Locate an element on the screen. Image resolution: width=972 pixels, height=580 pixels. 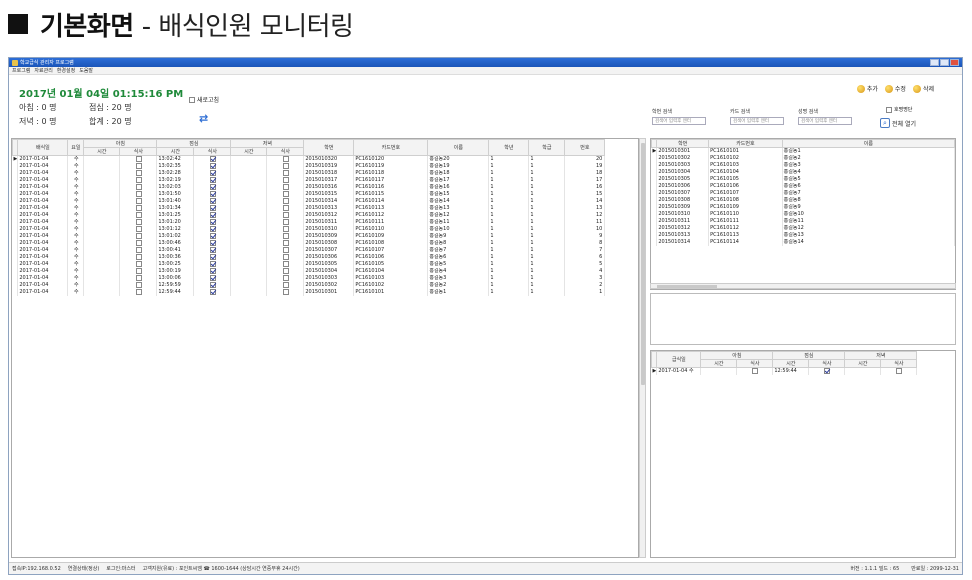
maximize-icon is located at coordinates (944, 62).